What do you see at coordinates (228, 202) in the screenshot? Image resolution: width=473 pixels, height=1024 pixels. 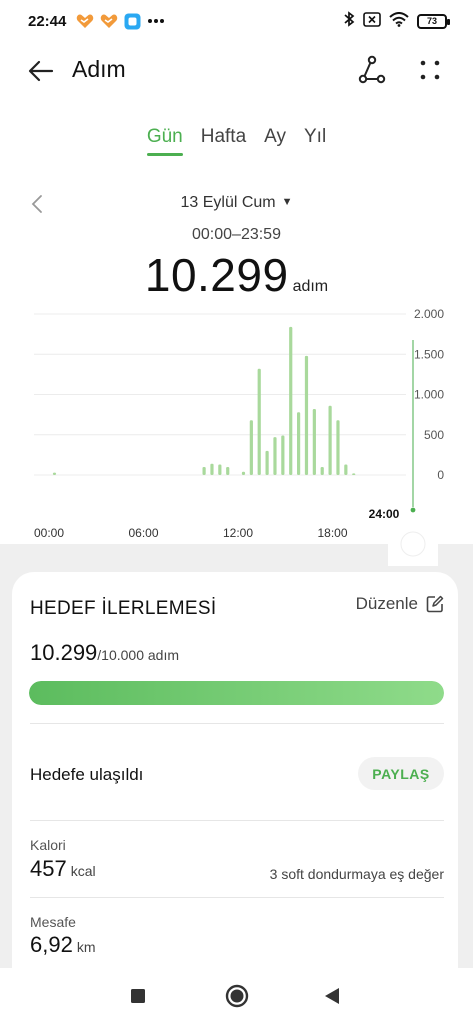 I see `date-text: 13 Eylül Cum` at bounding box center [228, 202].